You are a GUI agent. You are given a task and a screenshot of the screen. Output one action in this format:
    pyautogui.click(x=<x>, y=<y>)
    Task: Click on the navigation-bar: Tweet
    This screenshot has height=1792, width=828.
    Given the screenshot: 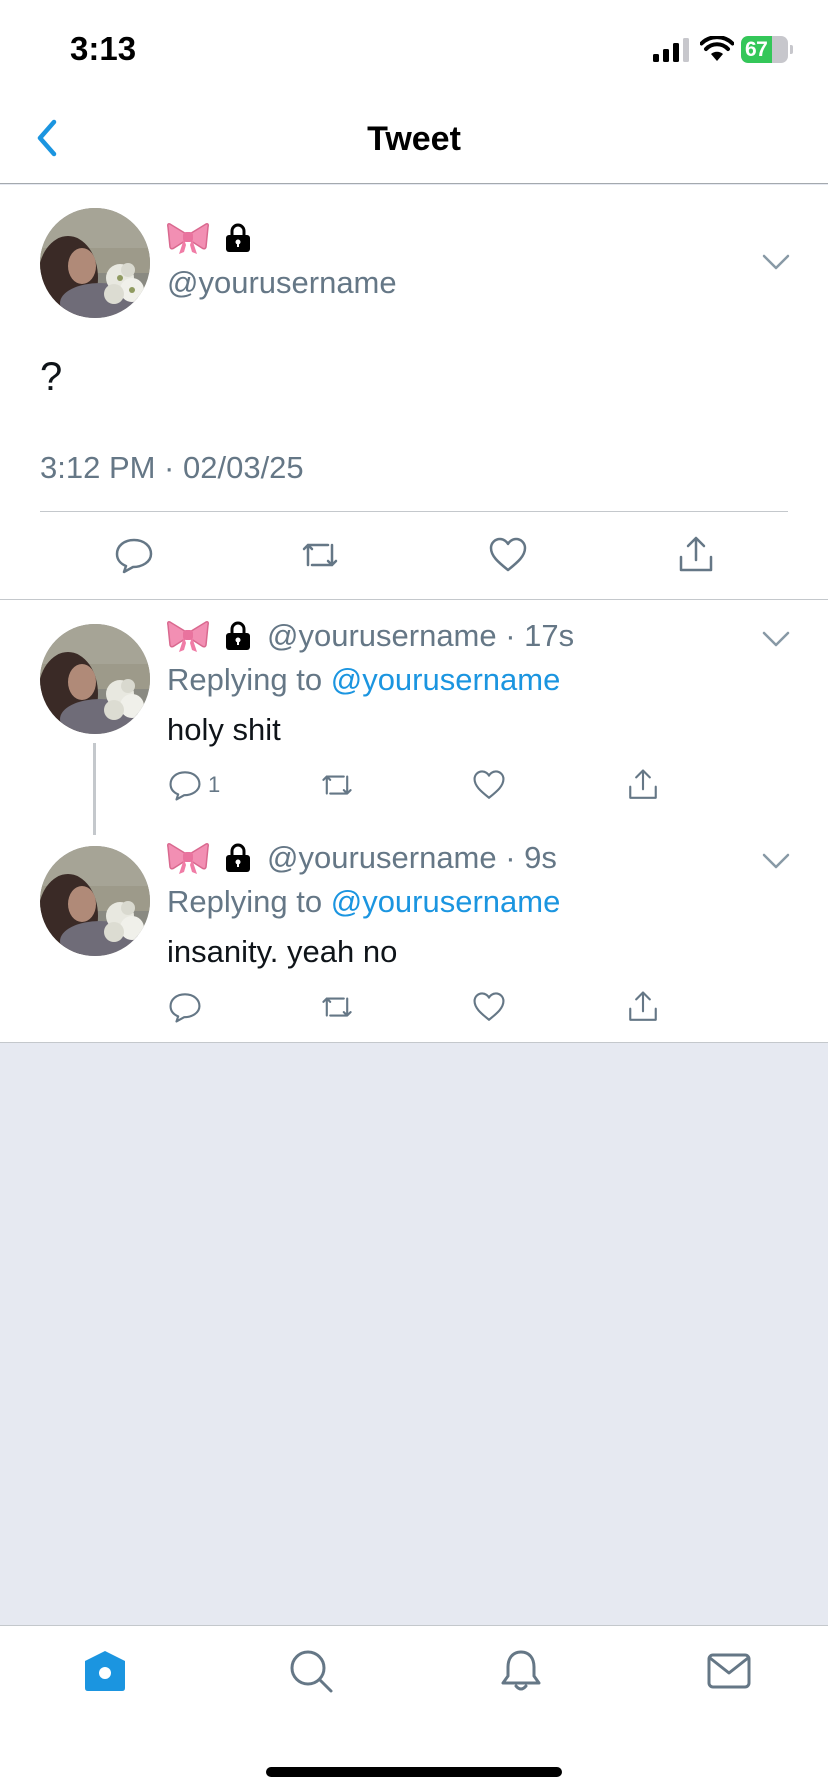 What is the action you would take?
    pyautogui.click(x=414, y=140)
    